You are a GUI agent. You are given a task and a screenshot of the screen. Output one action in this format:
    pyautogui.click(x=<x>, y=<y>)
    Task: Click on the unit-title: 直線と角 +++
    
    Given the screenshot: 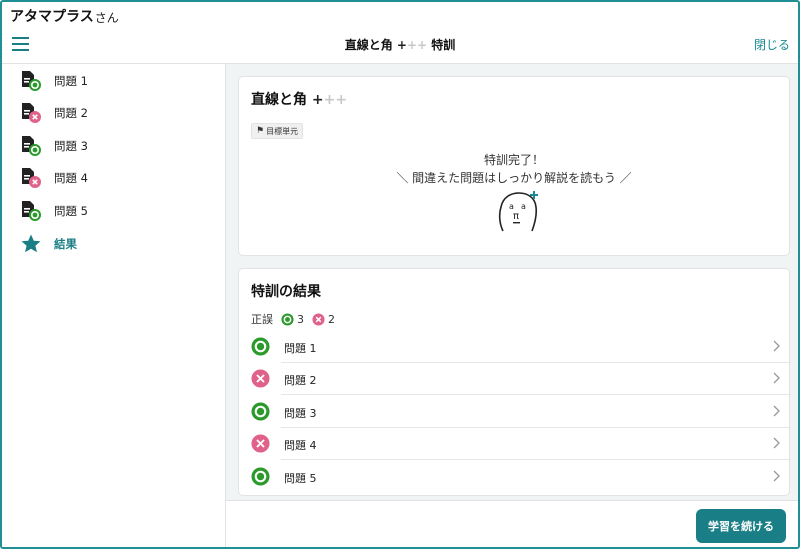 What is the action you would take?
    pyautogui.click(x=299, y=99)
    